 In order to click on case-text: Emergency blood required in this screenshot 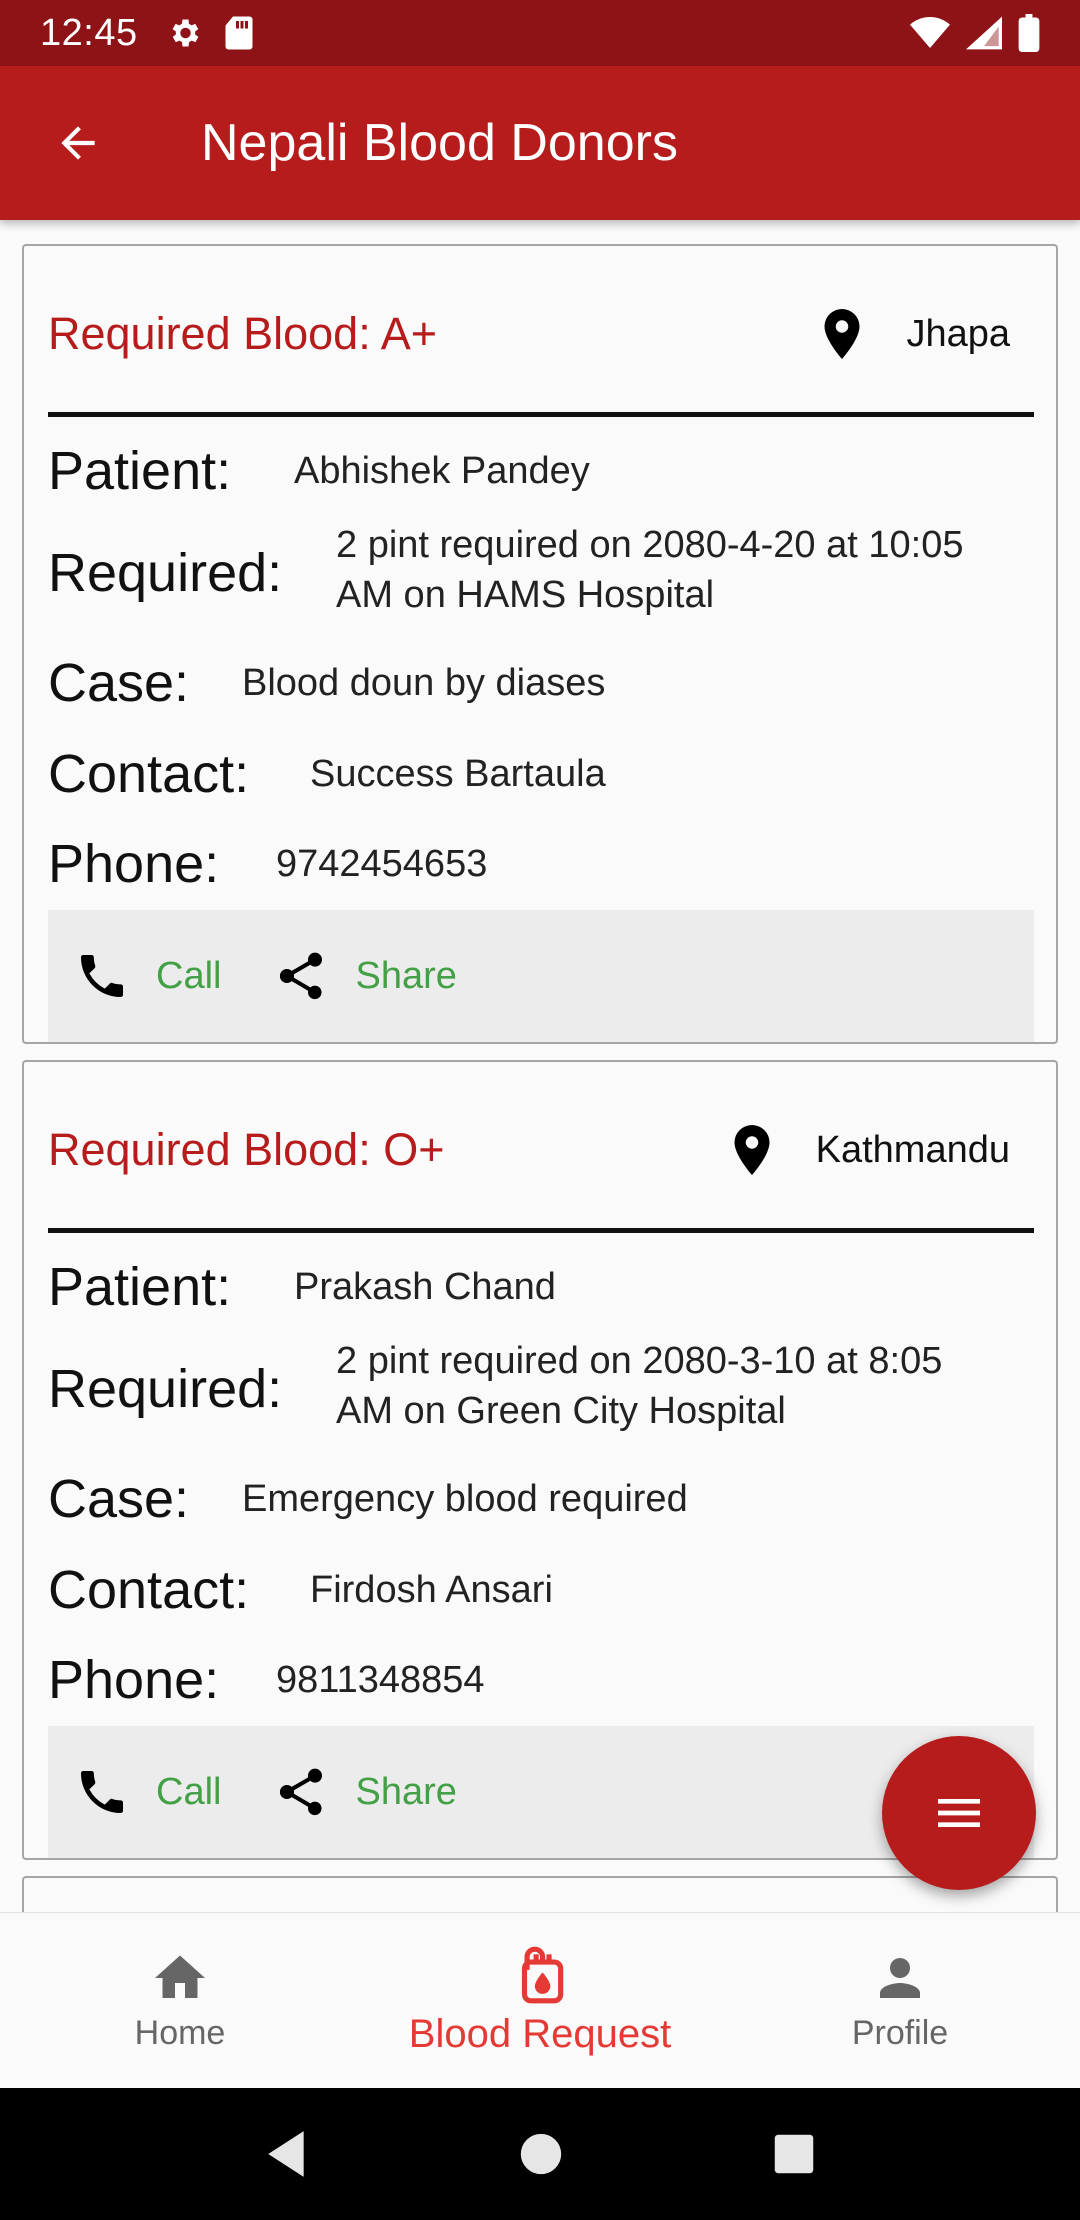, I will do `click(465, 1499)`.